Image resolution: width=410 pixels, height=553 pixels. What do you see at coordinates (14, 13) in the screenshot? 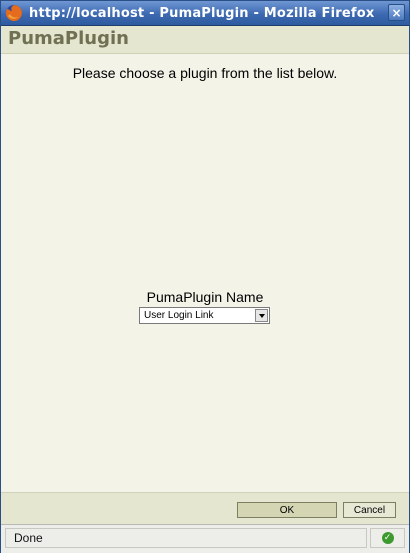
I see `firefox-icon` at bounding box center [14, 13].